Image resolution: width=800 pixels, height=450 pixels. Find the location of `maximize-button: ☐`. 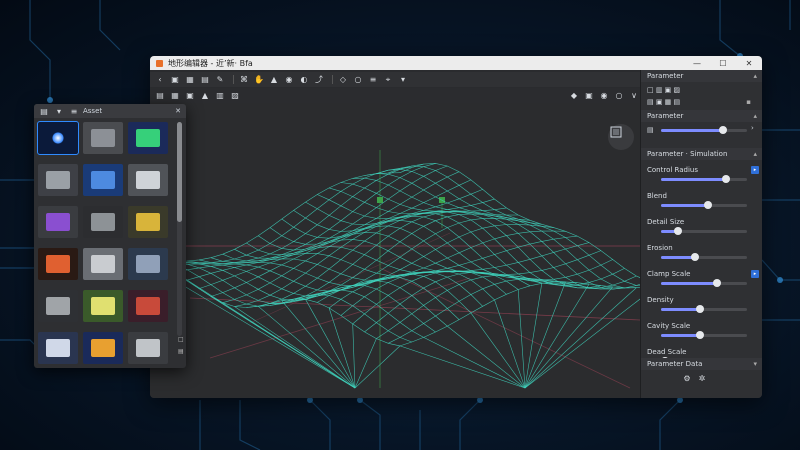

maximize-button: ☐ is located at coordinates (723, 63).